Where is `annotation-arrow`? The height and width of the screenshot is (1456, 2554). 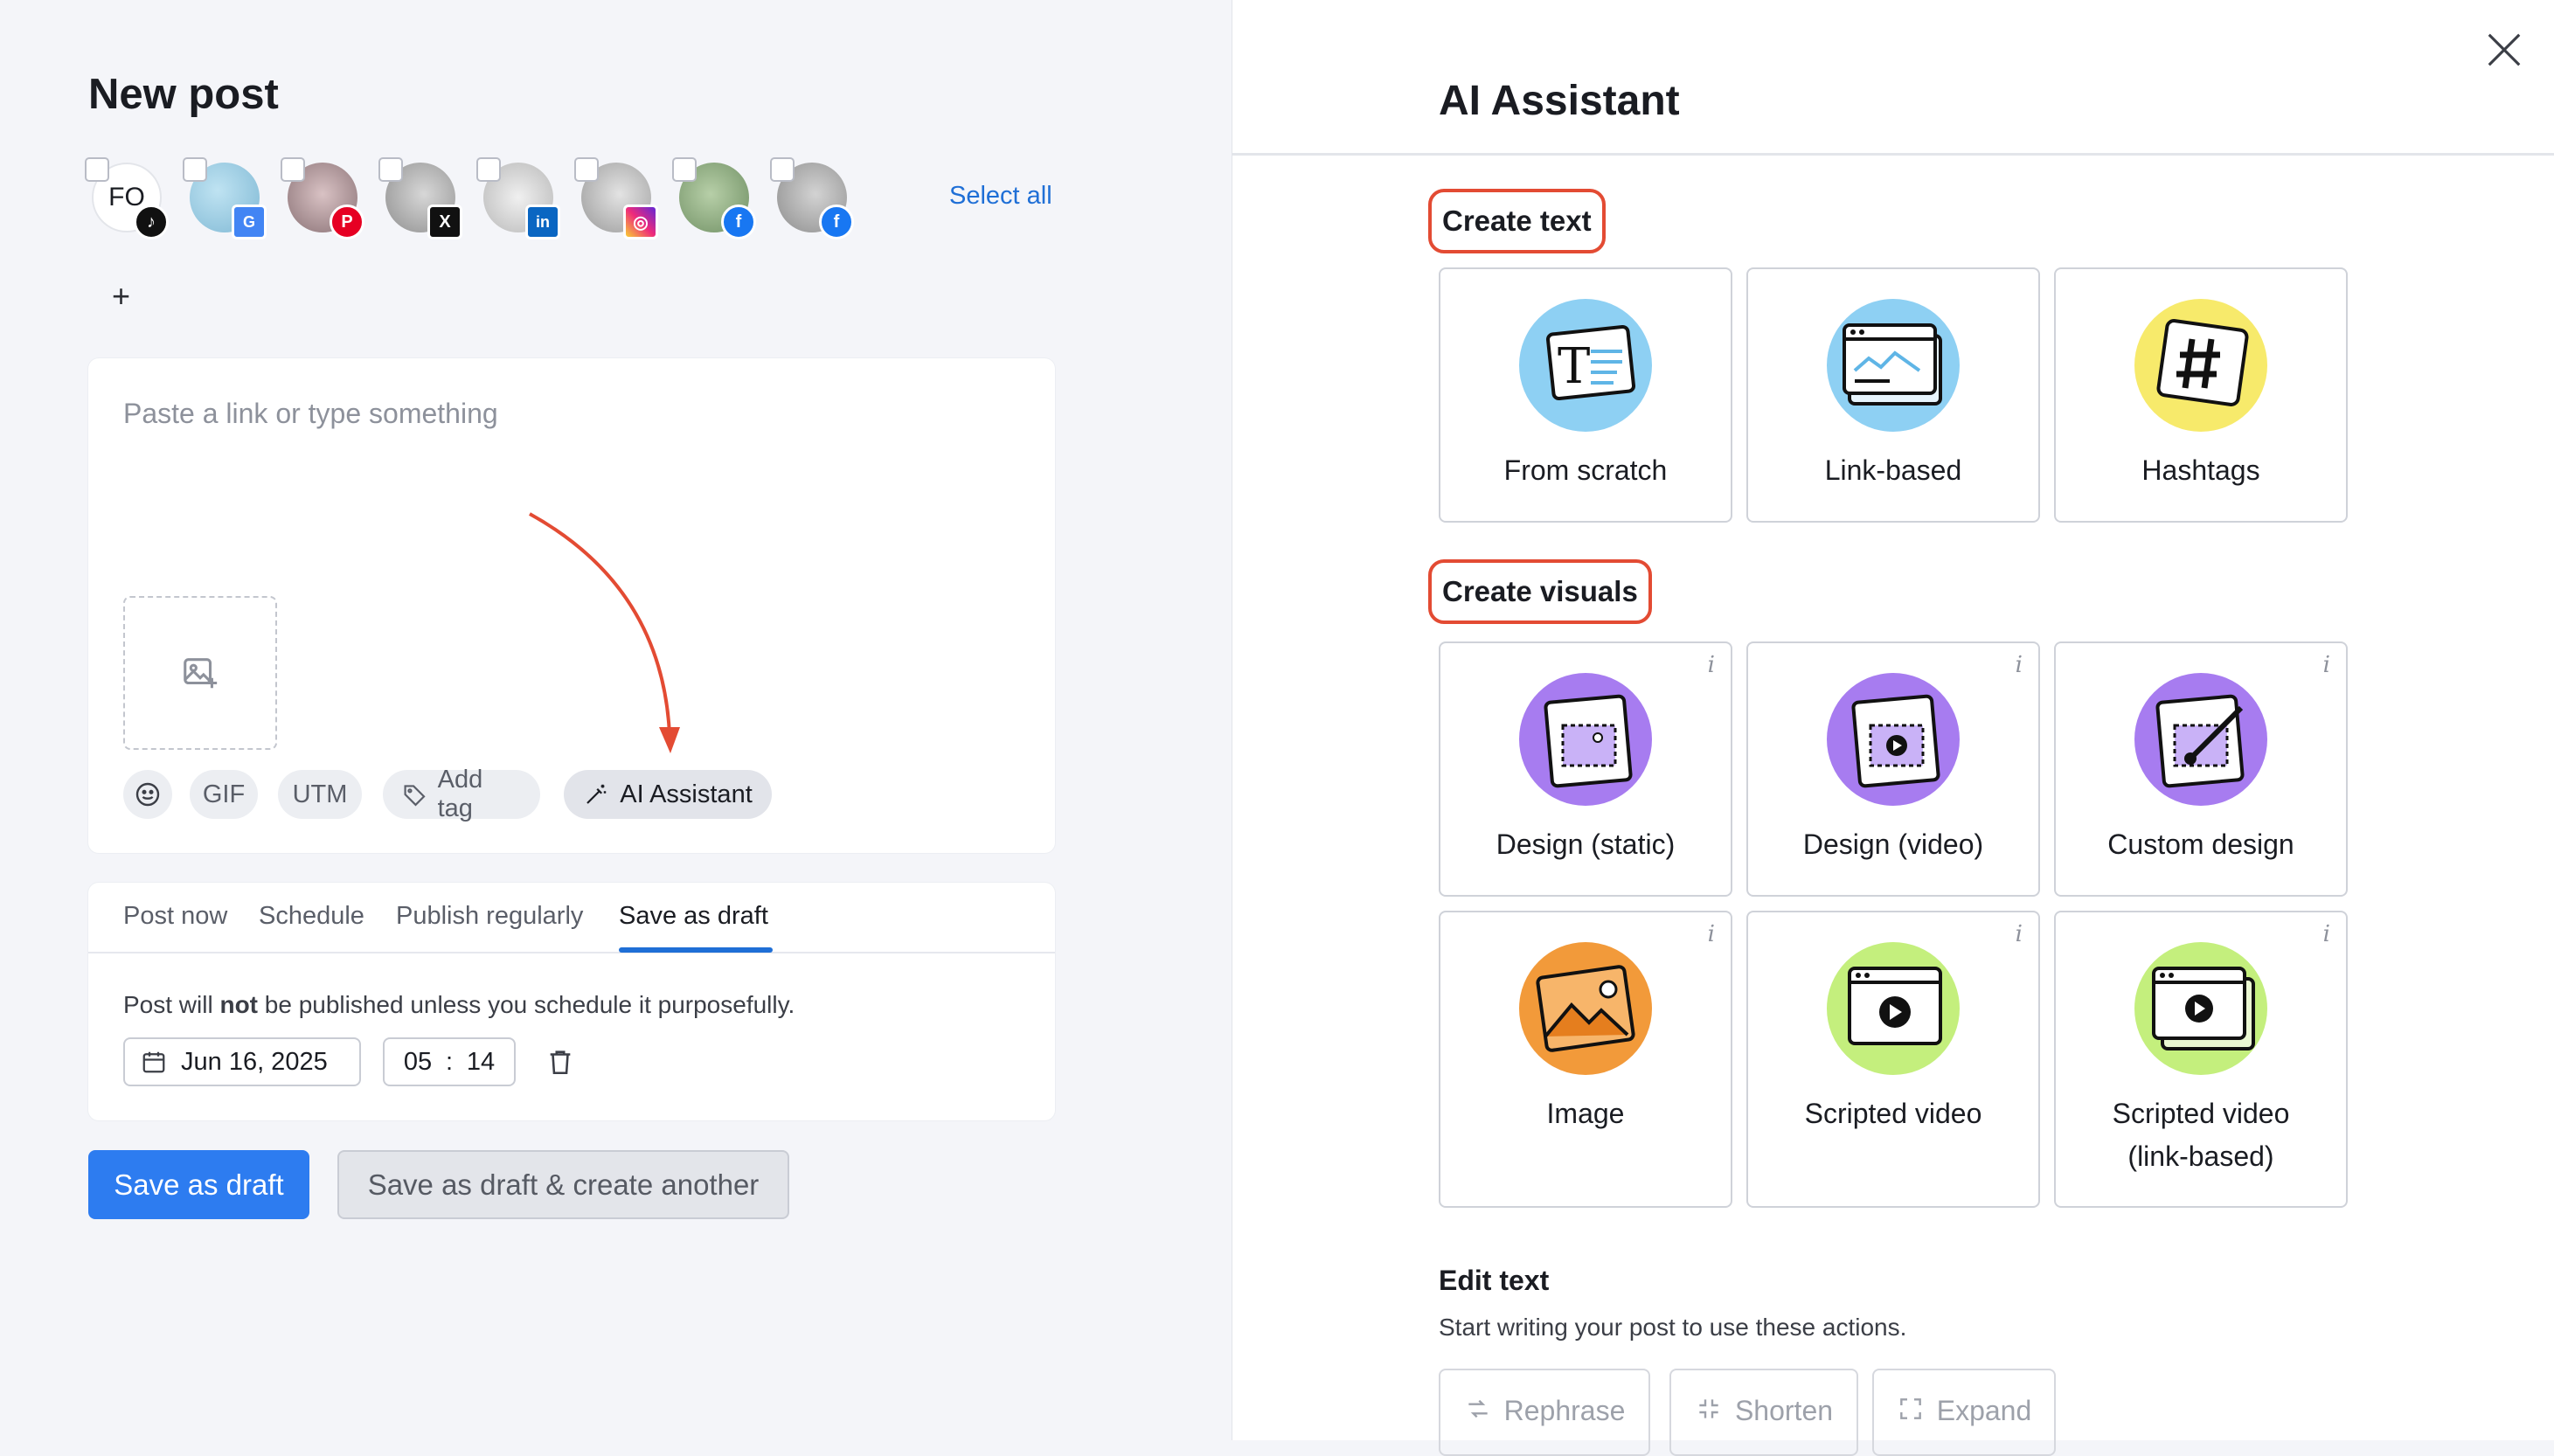
annotation-arrow is located at coordinates (604, 632).